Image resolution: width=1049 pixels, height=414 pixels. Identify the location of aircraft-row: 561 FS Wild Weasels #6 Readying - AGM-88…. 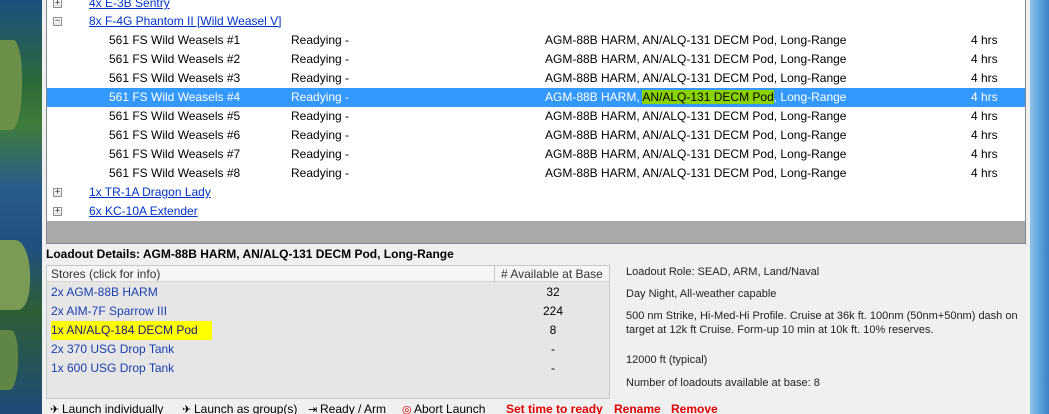
(536, 135).